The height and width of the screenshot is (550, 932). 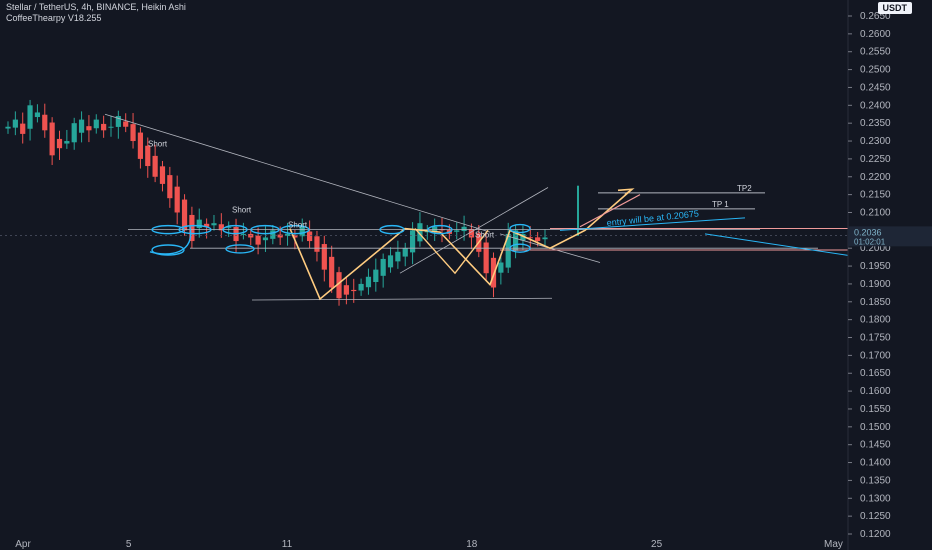 I want to click on price-tick-label: 0.1300, so click(x=875, y=498).